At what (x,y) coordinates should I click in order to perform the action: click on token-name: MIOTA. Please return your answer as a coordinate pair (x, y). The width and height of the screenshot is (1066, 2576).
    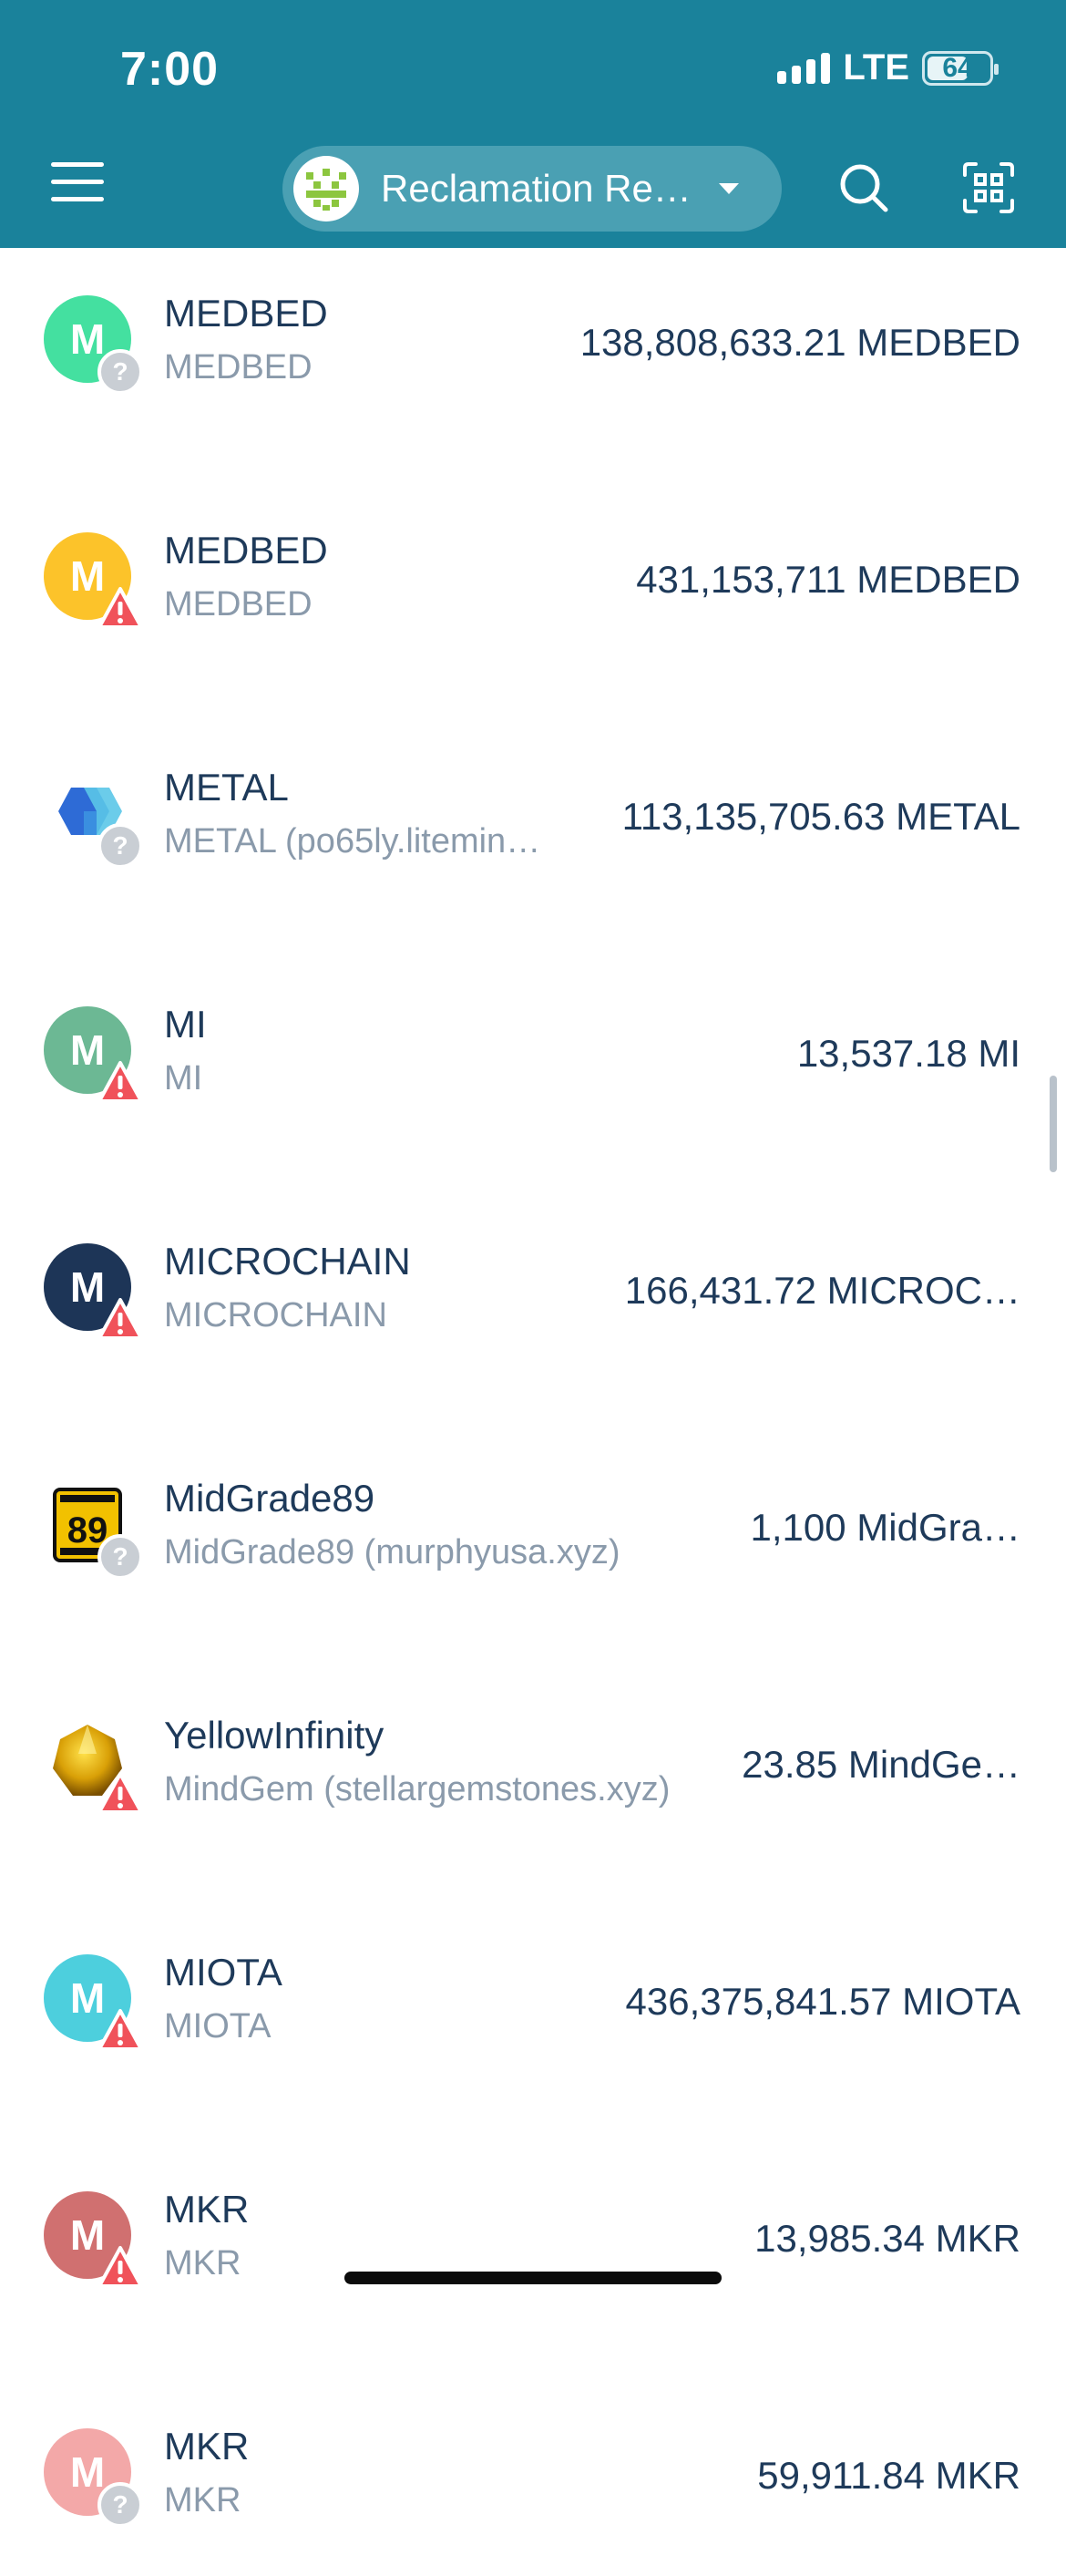
    Looking at the image, I should click on (223, 1972).